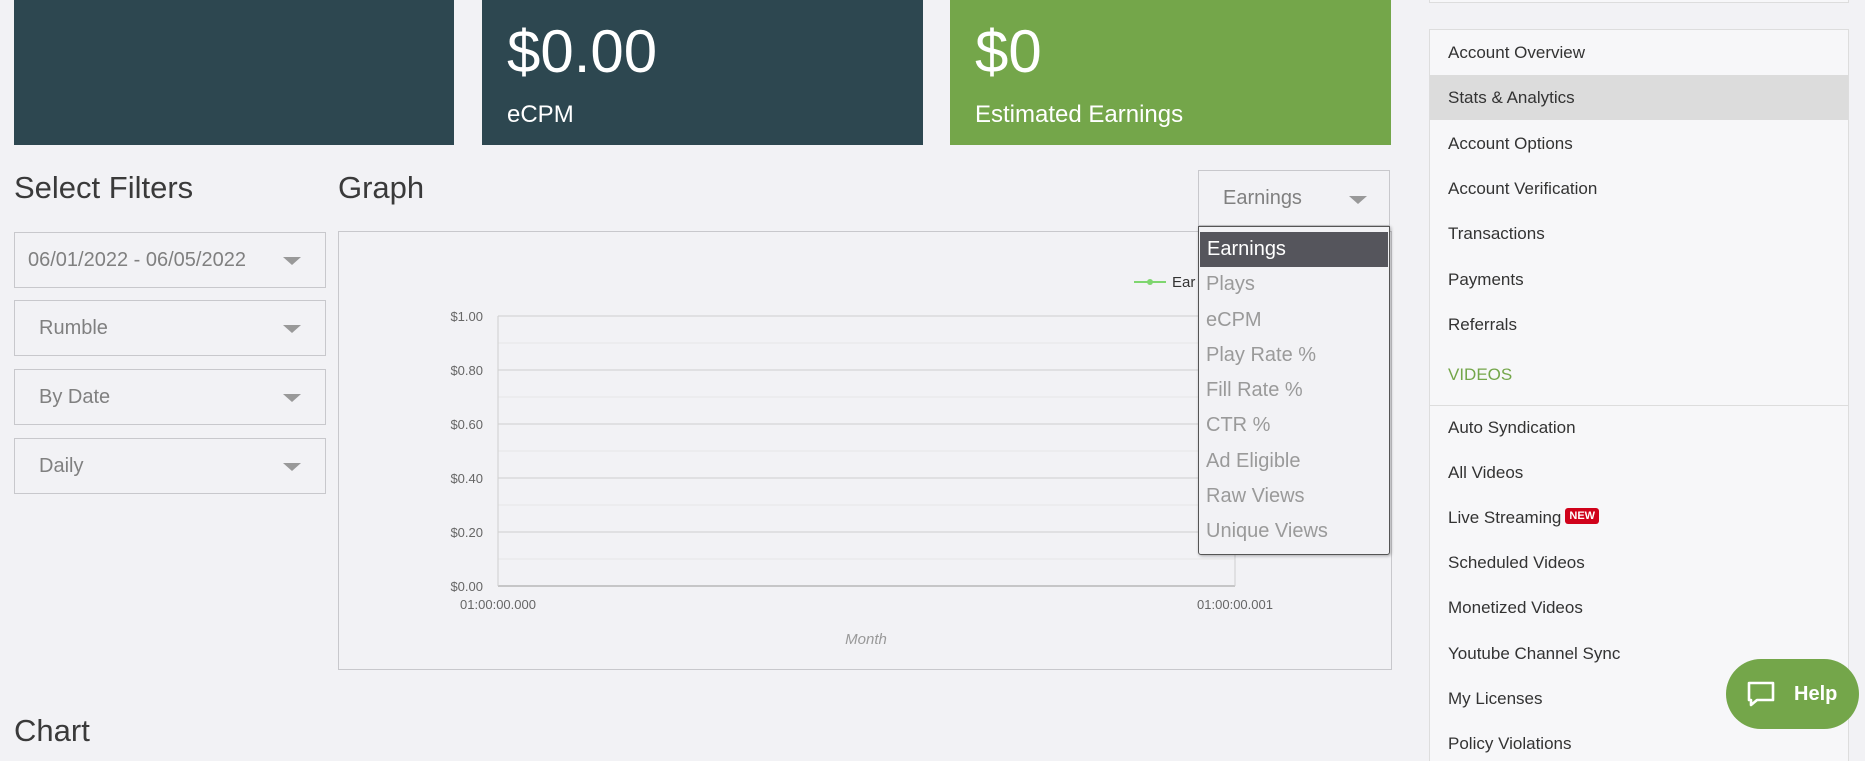  Describe the element at coordinates (1639, 233) in the screenshot. I see `sidebar-item: Transactions` at that location.